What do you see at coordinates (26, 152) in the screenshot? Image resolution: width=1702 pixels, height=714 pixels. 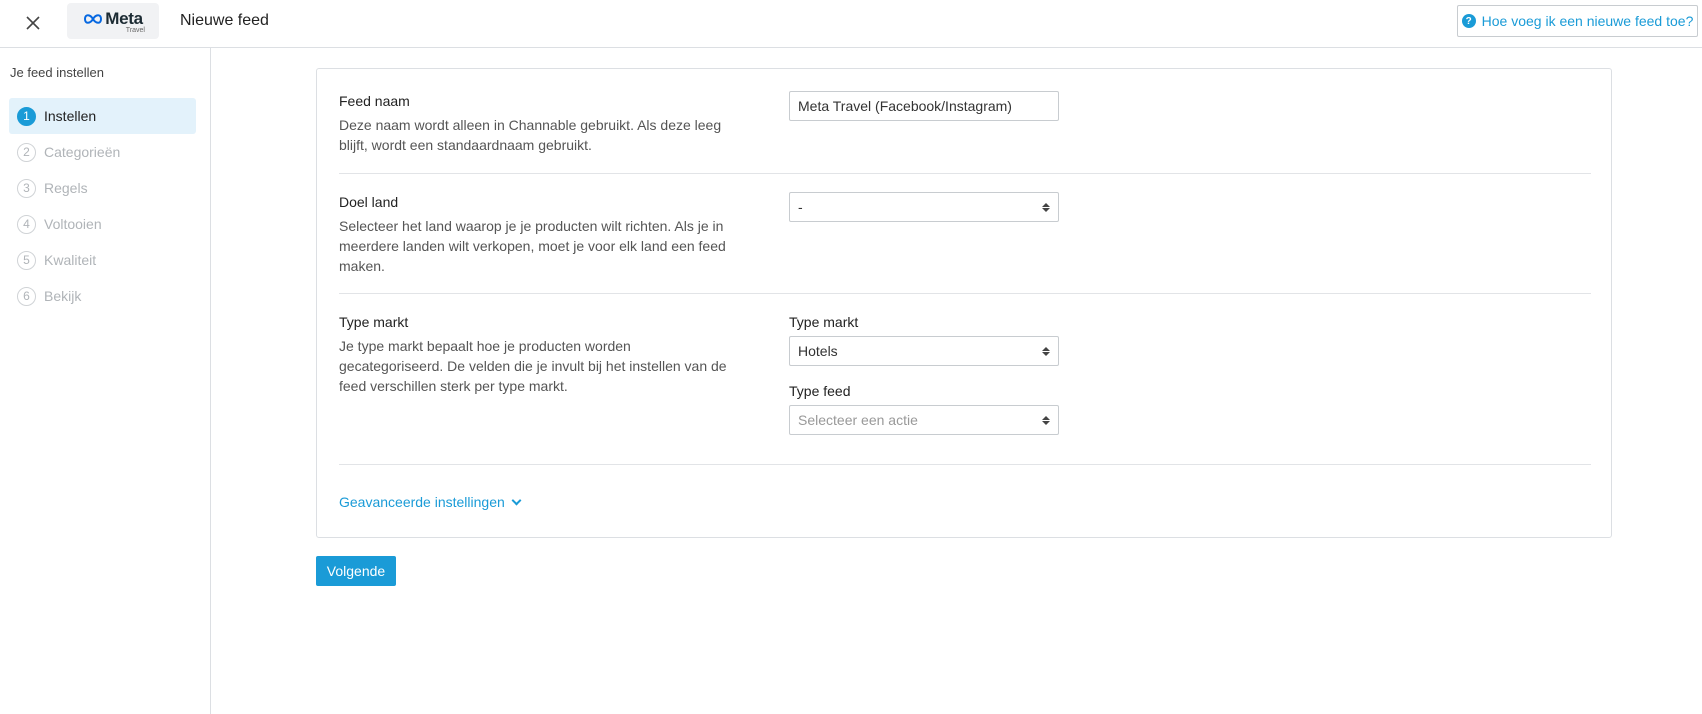 I see `step-number: 2` at bounding box center [26, 152].